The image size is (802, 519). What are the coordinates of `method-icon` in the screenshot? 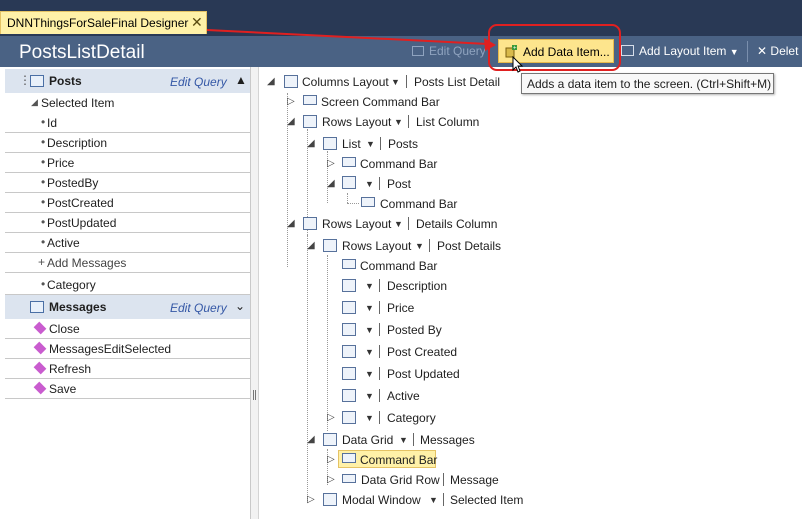 It's located at (40, 348).